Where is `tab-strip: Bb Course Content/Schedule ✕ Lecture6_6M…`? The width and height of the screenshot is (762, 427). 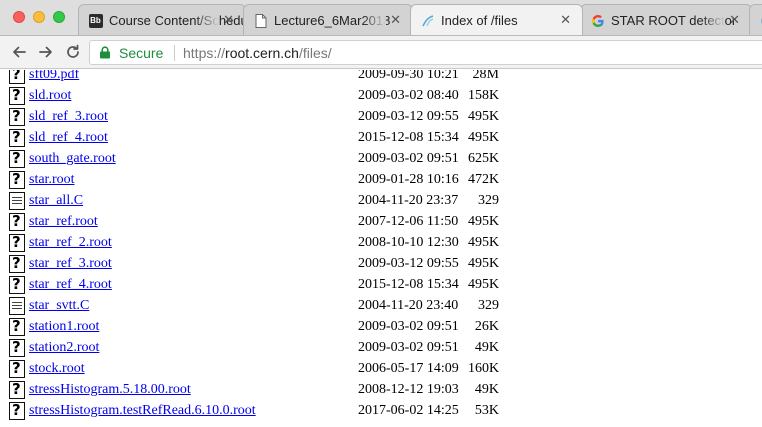 tab-strip: Bb Course Content/Schedule ✕ Lecture6_6M… is located at coordinates (381, 18).